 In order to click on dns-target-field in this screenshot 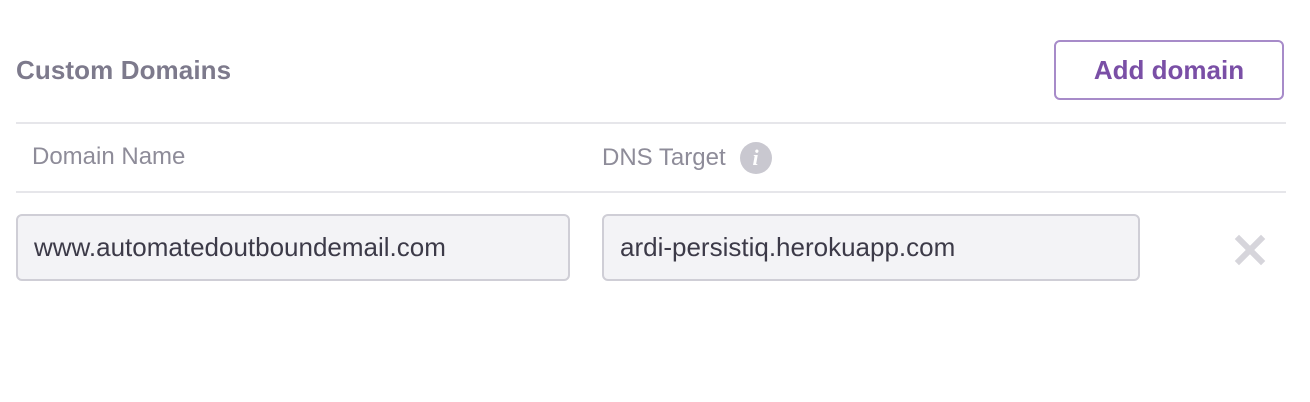, I will do `click(871, 247)`.